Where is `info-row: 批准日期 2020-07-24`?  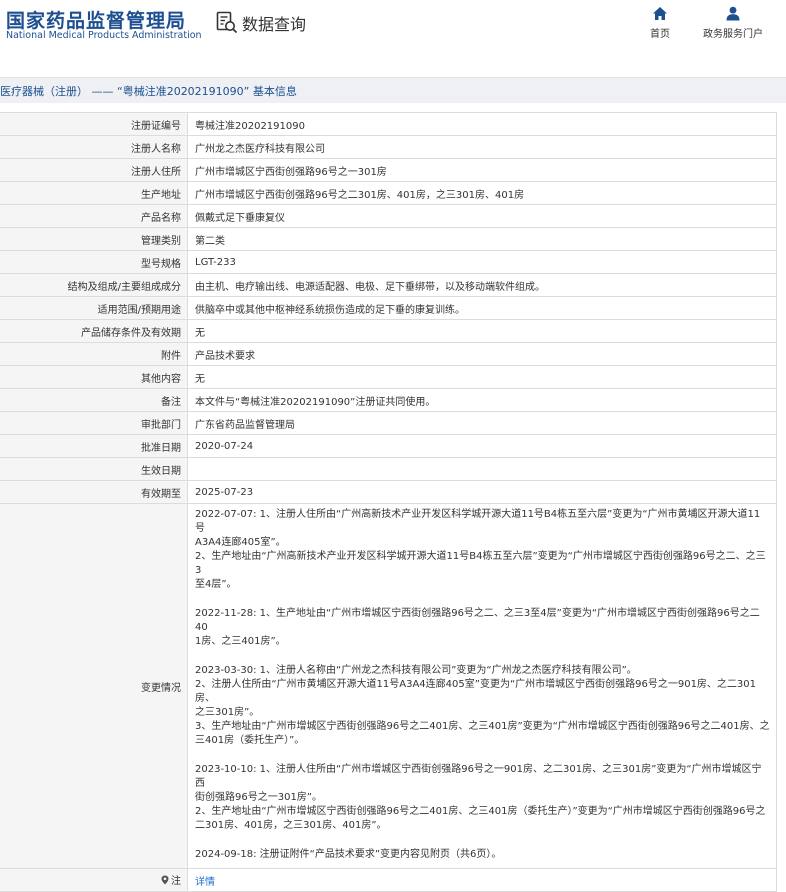
info-row: 批准日期 2020-07-24 is located at coordinates (388, 446).